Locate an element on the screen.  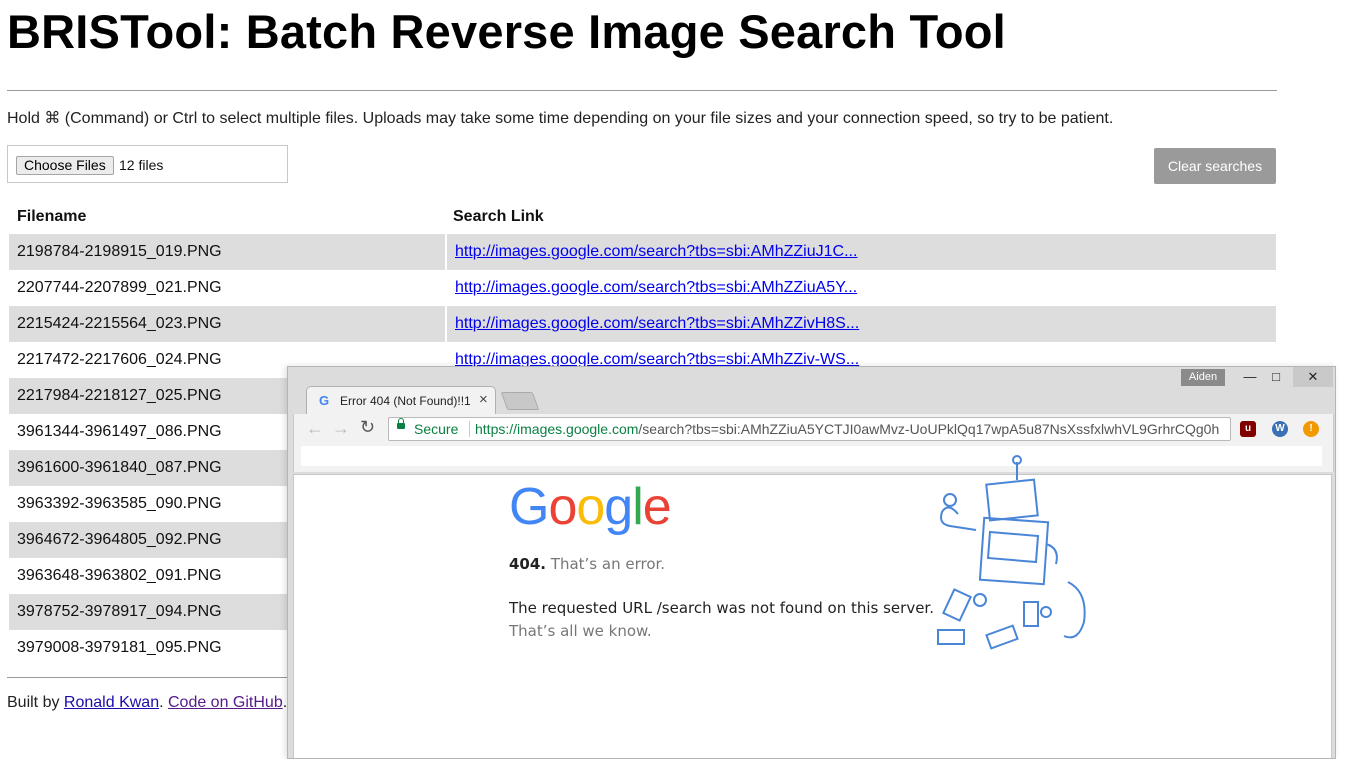
error-code-text: That’s an error. is located at coordinates (608, 564).